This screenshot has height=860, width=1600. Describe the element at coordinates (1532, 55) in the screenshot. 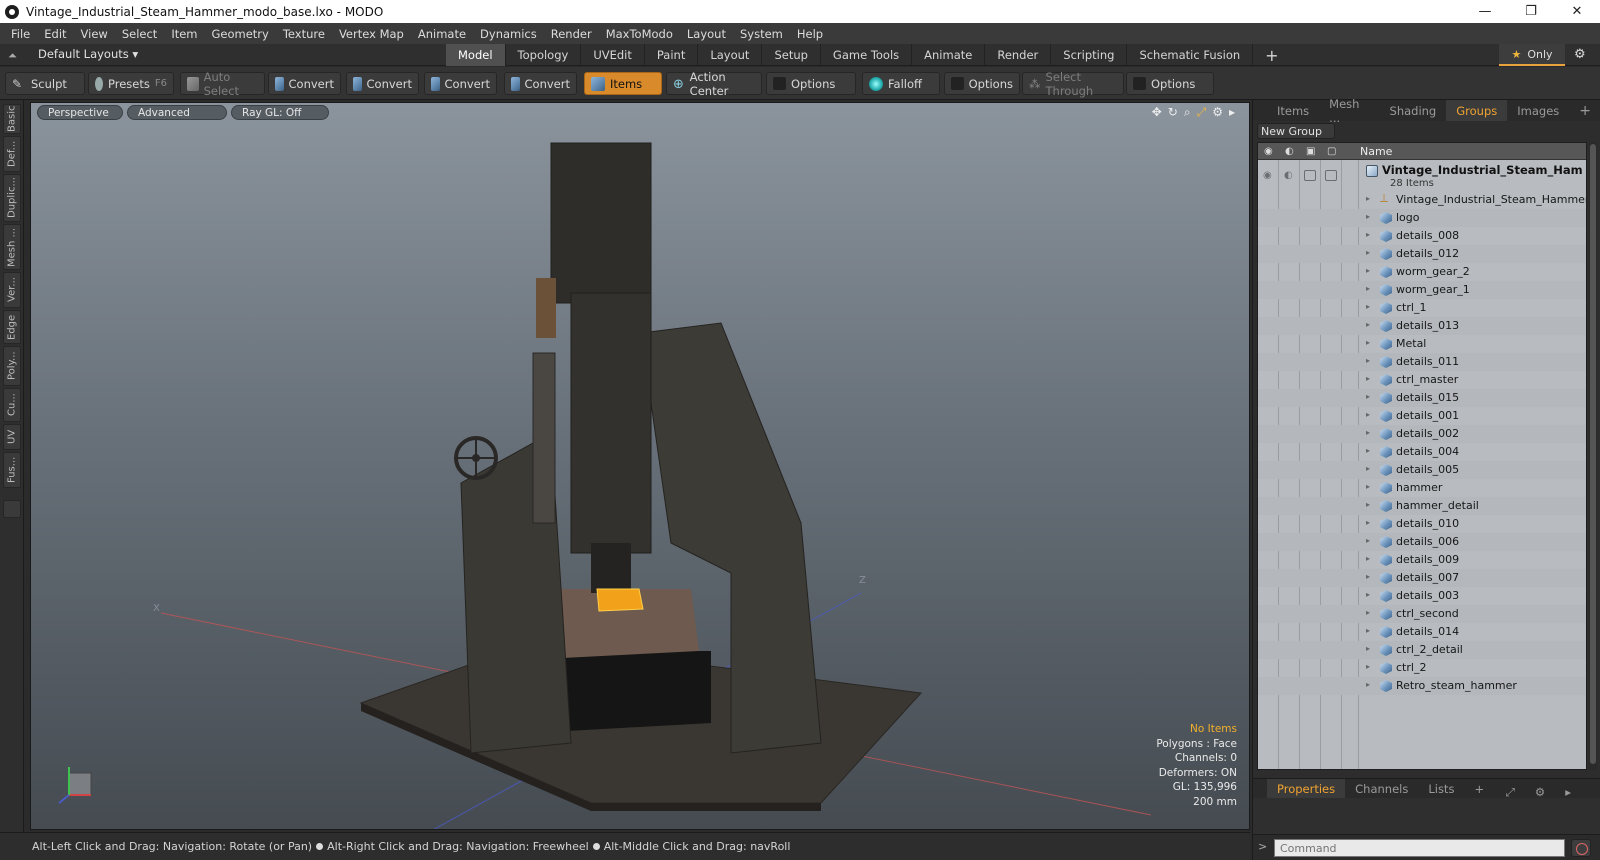

I see `only-toggle: ★ Only` at that location.